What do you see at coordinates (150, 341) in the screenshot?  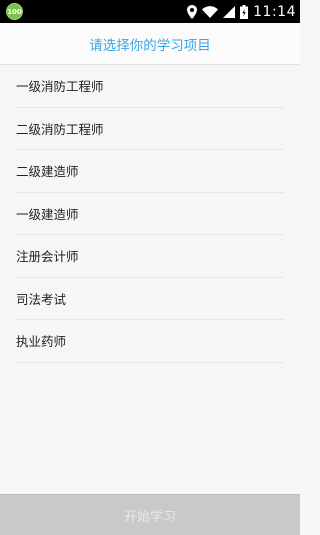 I see `list-item-project-7: 执业药师` at bounding box center [150, 341].